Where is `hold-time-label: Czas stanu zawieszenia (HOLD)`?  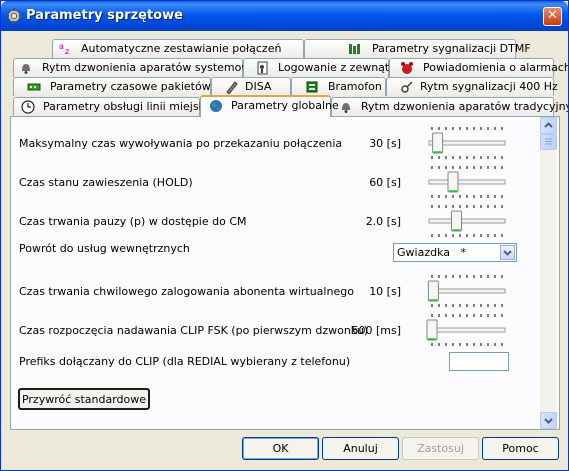 hold-time-label: Czas stanu zawieszenia (HOLD) is located at coordinates (106, 182).